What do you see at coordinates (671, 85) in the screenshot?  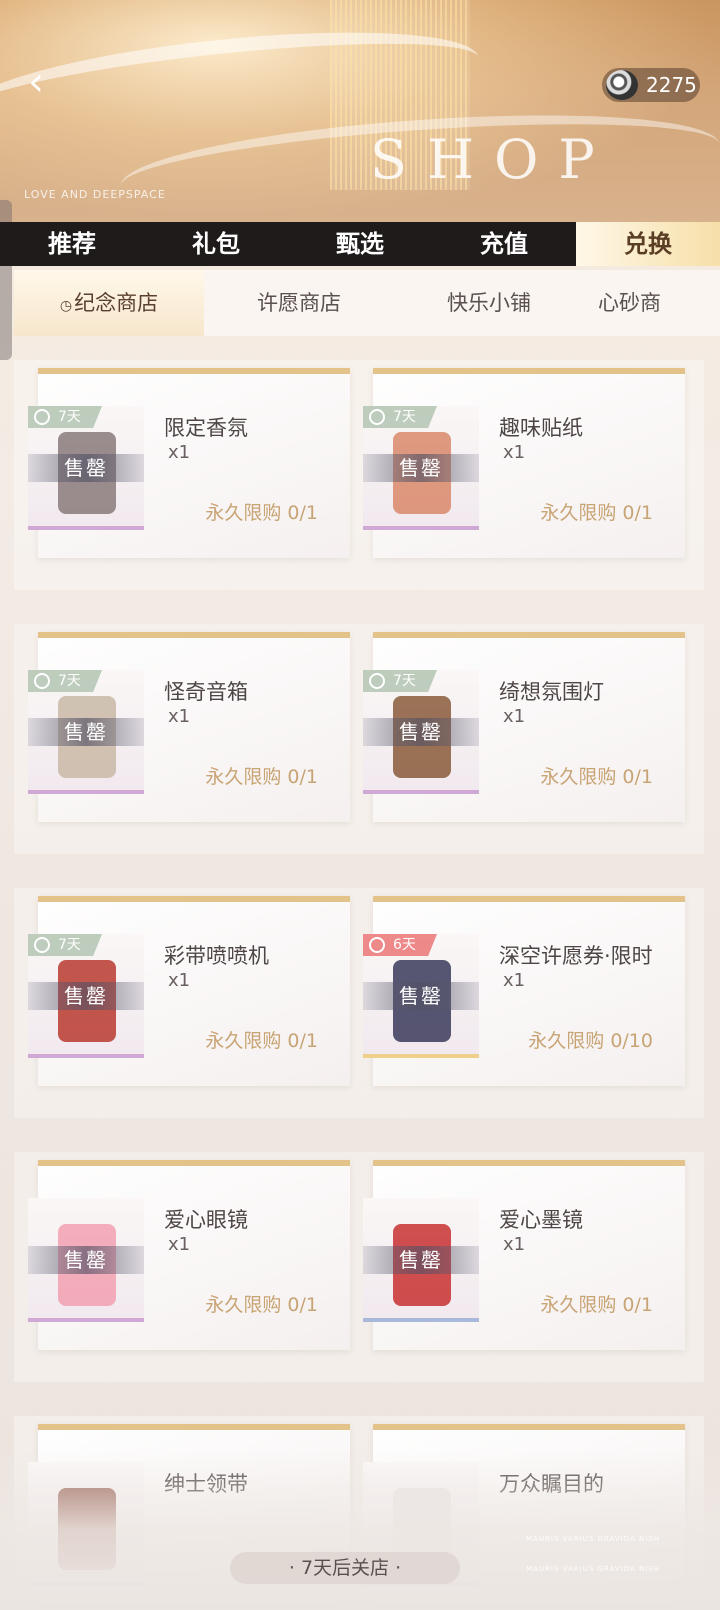 I see `currency-amount: 2275` at bounding box center [671, 85].